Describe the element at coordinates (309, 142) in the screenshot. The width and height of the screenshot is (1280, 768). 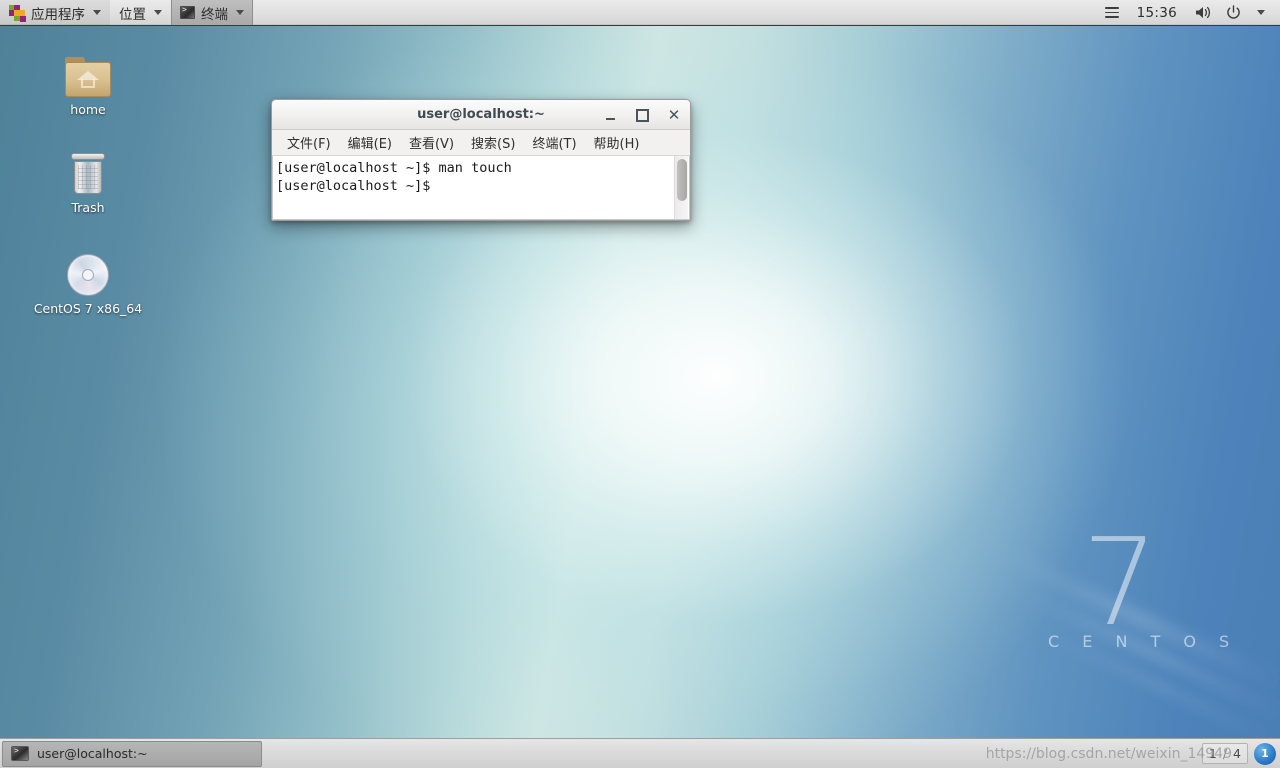
I see `menu-item-file: 文件(F)` at that location.